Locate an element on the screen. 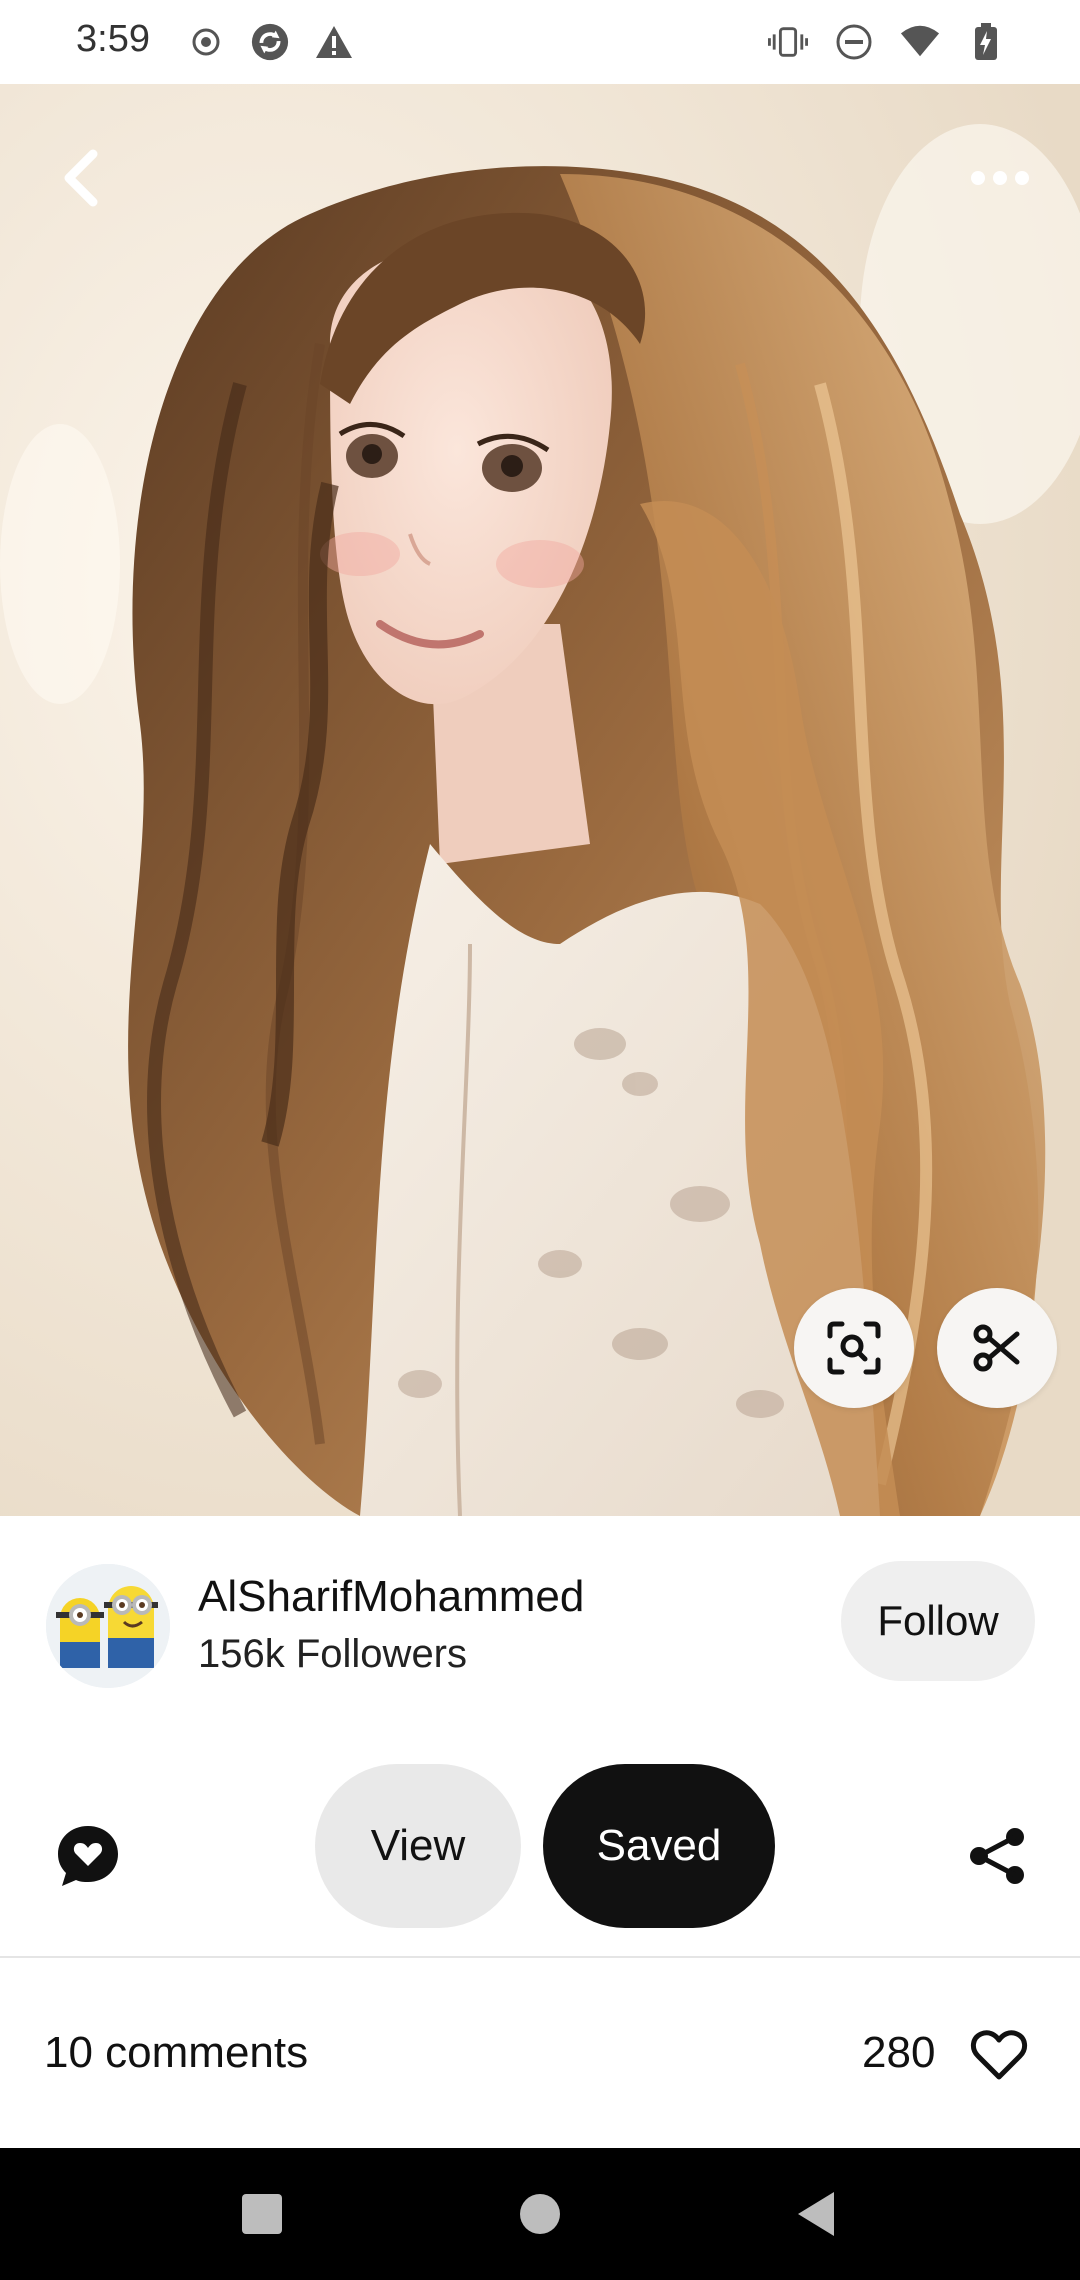  visual-search-button is located at coordinates (854, 1348).